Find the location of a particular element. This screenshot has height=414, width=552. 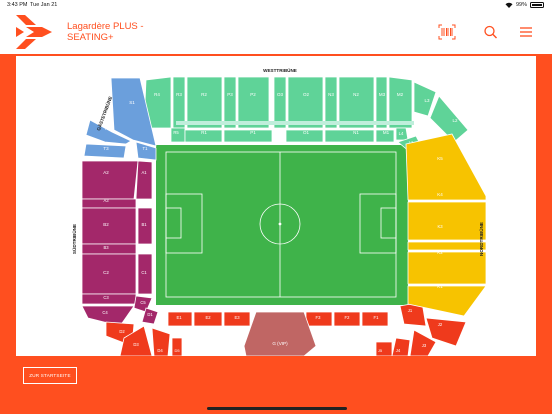

back-to-home-button: ZUR STARTSEITE is located at coordinates (50, 375).